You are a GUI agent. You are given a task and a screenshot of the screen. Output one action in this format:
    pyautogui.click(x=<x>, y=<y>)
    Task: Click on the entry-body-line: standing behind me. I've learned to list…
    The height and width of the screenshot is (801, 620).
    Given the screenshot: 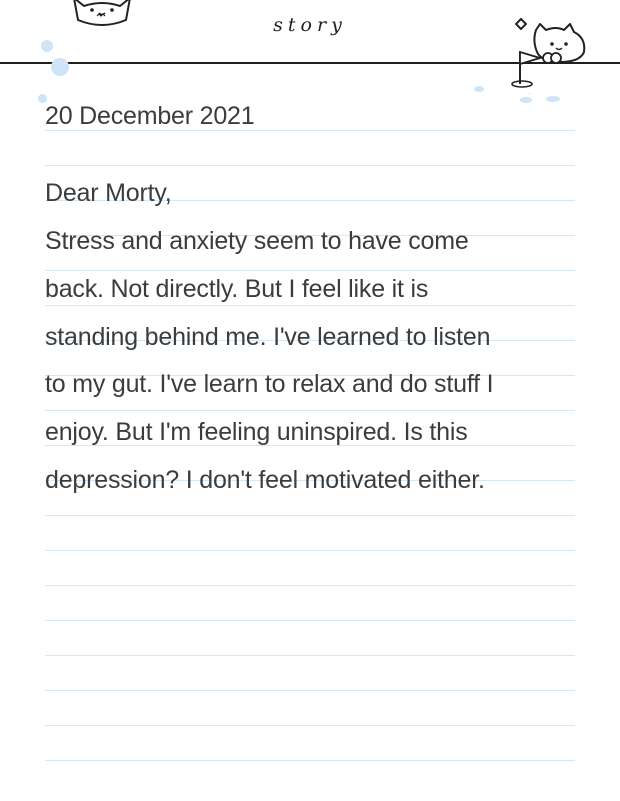 What is the action you would take?
    pyautogui.click(x=268, y=337)
    